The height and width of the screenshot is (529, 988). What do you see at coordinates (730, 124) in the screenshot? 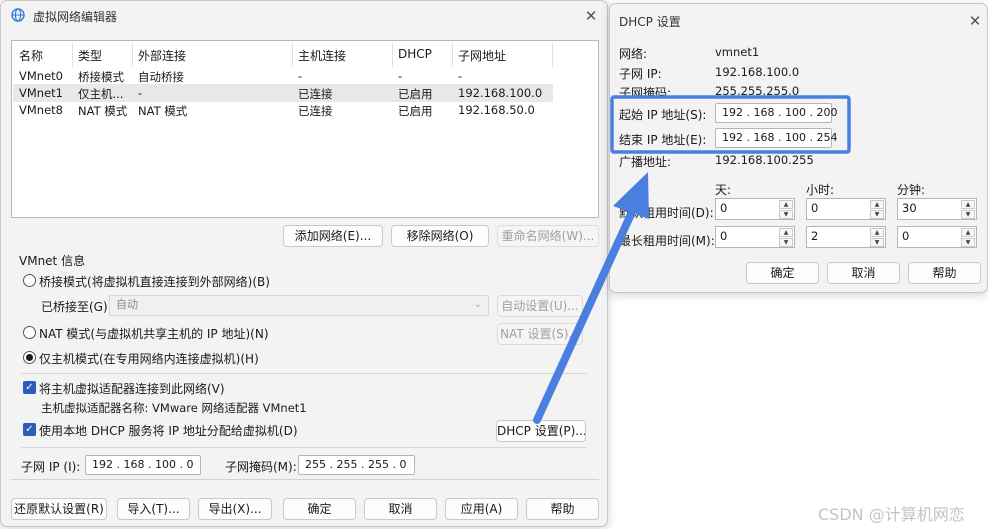
I see `highlight-box` at bounding box center [730, 124].